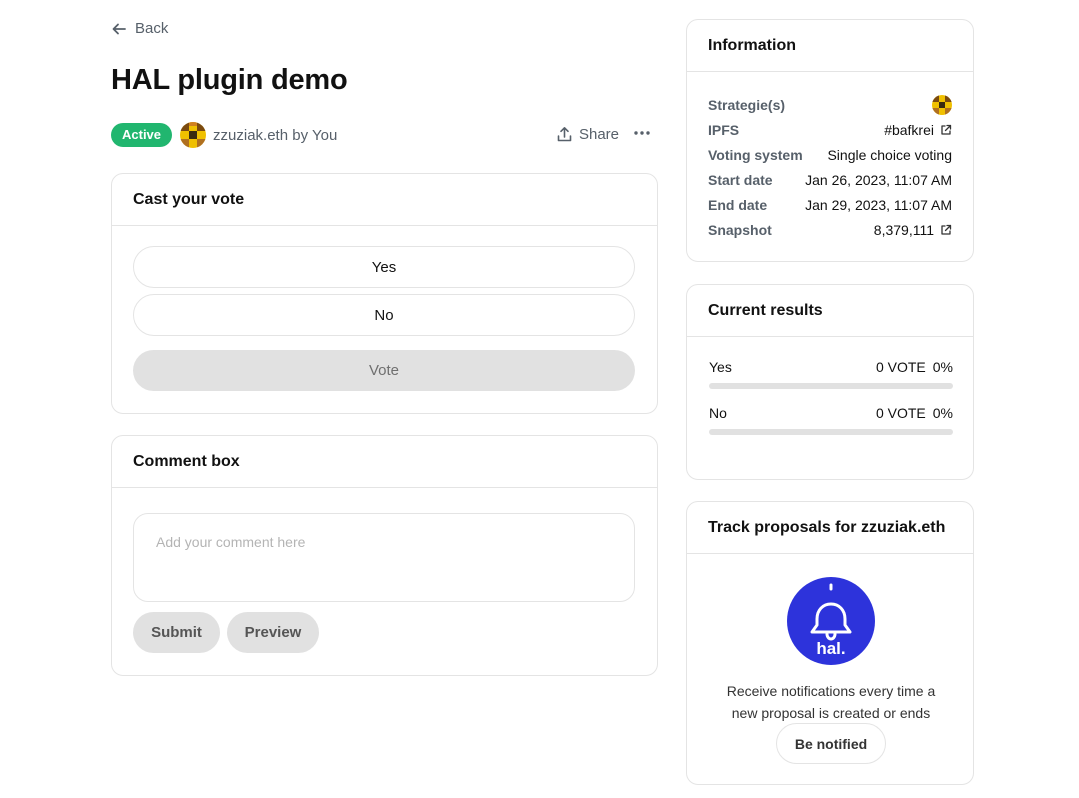  What do you see at coordinates (152, 28) in the screenshot?
I see `back-label: Back` at bounding box center [152, 28].